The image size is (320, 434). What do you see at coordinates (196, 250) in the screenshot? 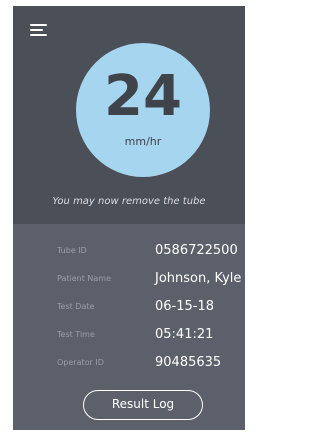
I see `detail-value: 0586722500` at bounding box center [196, 250].